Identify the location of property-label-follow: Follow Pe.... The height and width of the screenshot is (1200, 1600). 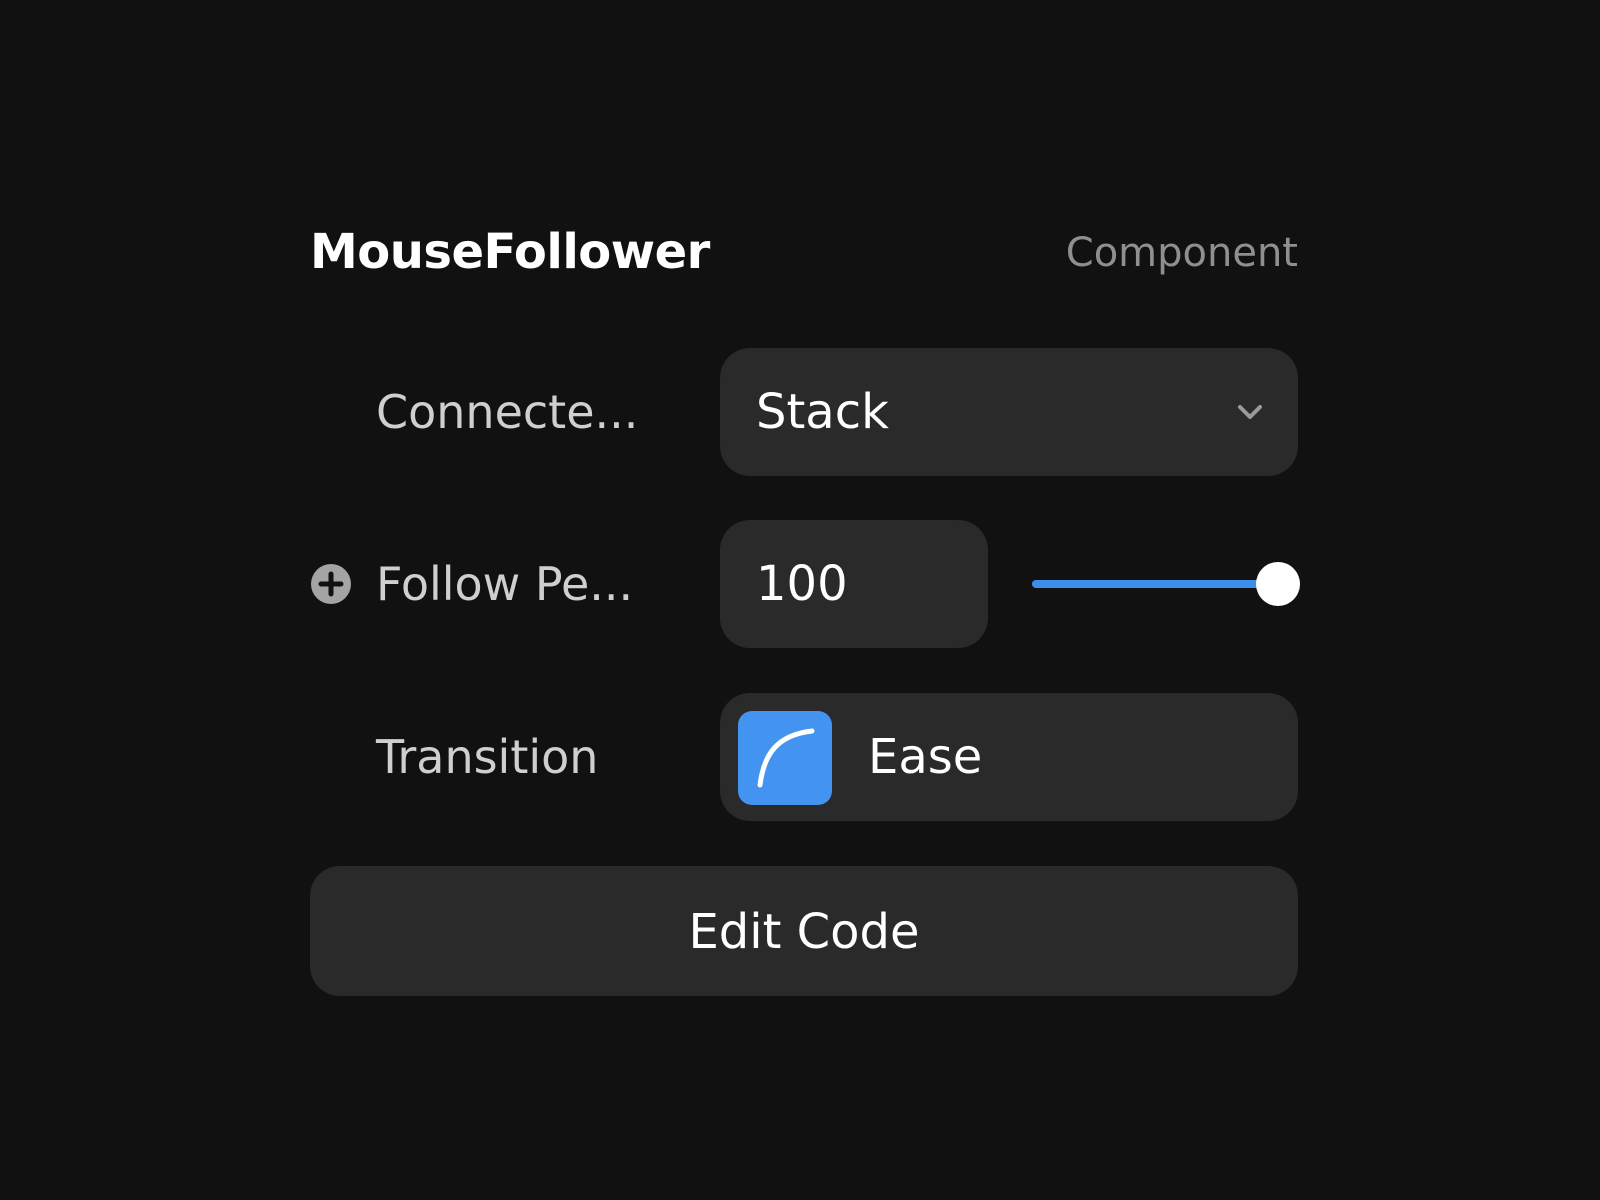
(505, 584).